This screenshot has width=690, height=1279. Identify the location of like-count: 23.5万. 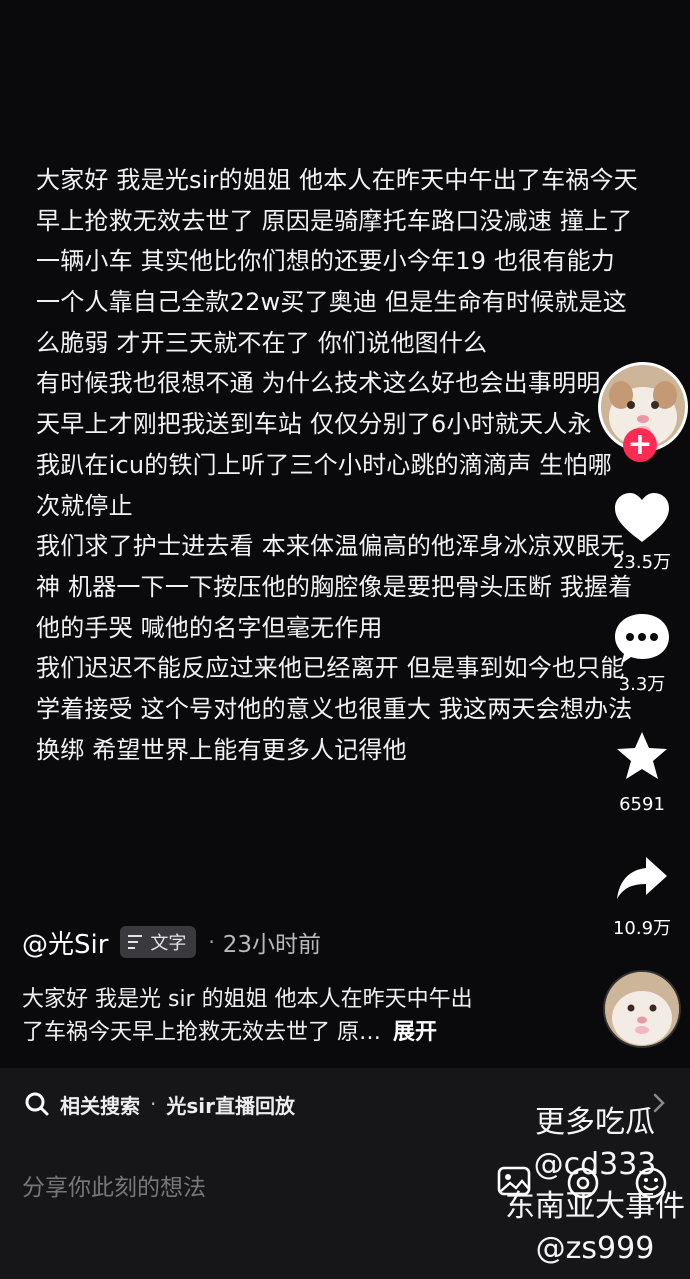
(642, 562).